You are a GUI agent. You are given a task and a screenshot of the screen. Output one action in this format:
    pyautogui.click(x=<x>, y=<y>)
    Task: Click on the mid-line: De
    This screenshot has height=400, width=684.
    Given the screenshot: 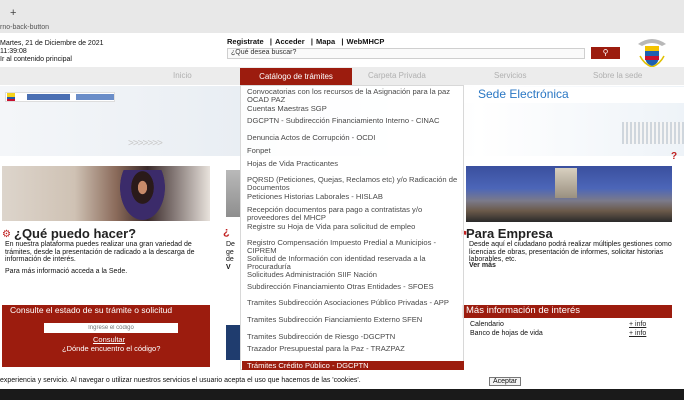 What is the action you would take?
    pyautogui.click(x=230, y=244)
    